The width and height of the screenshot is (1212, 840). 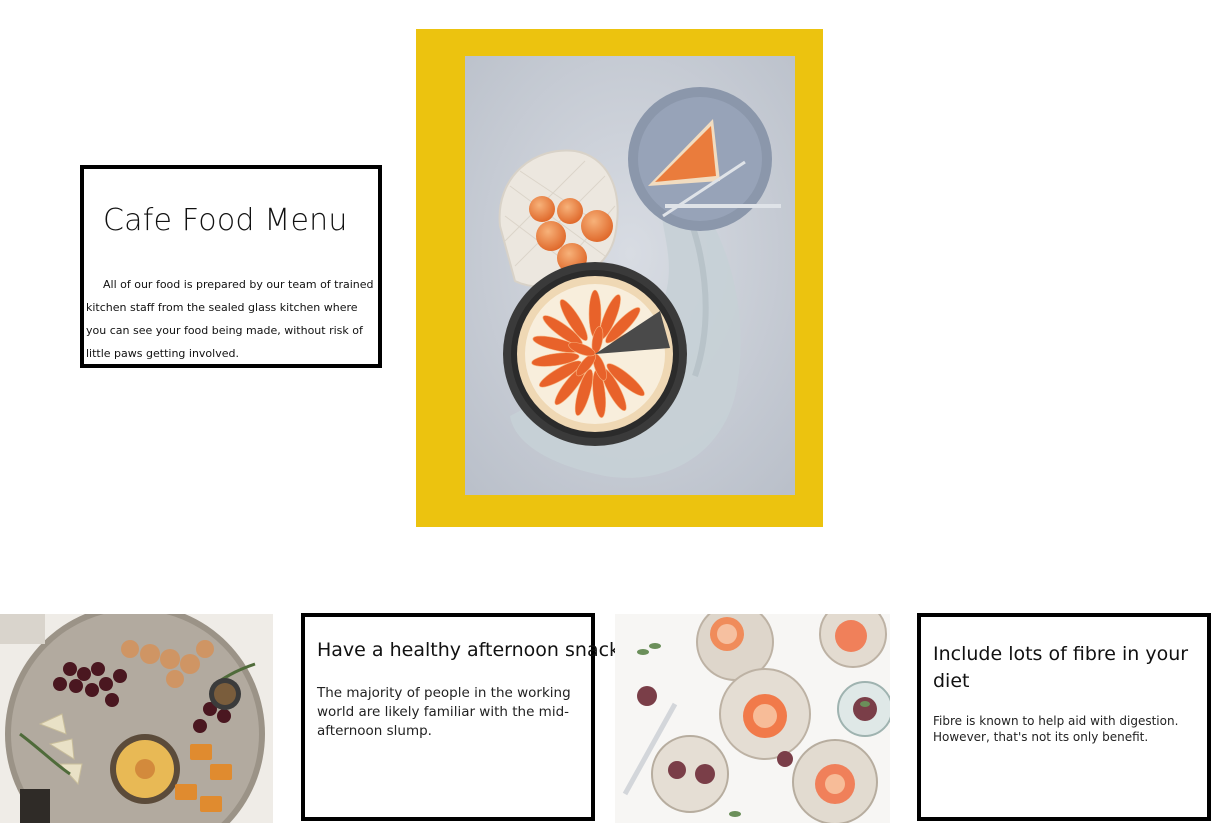 What do you see at coordinates (1061, 667) in the screenshot?
I see `card-title: Include lots of fibre in your diet` at bounding box center [1061, 667].